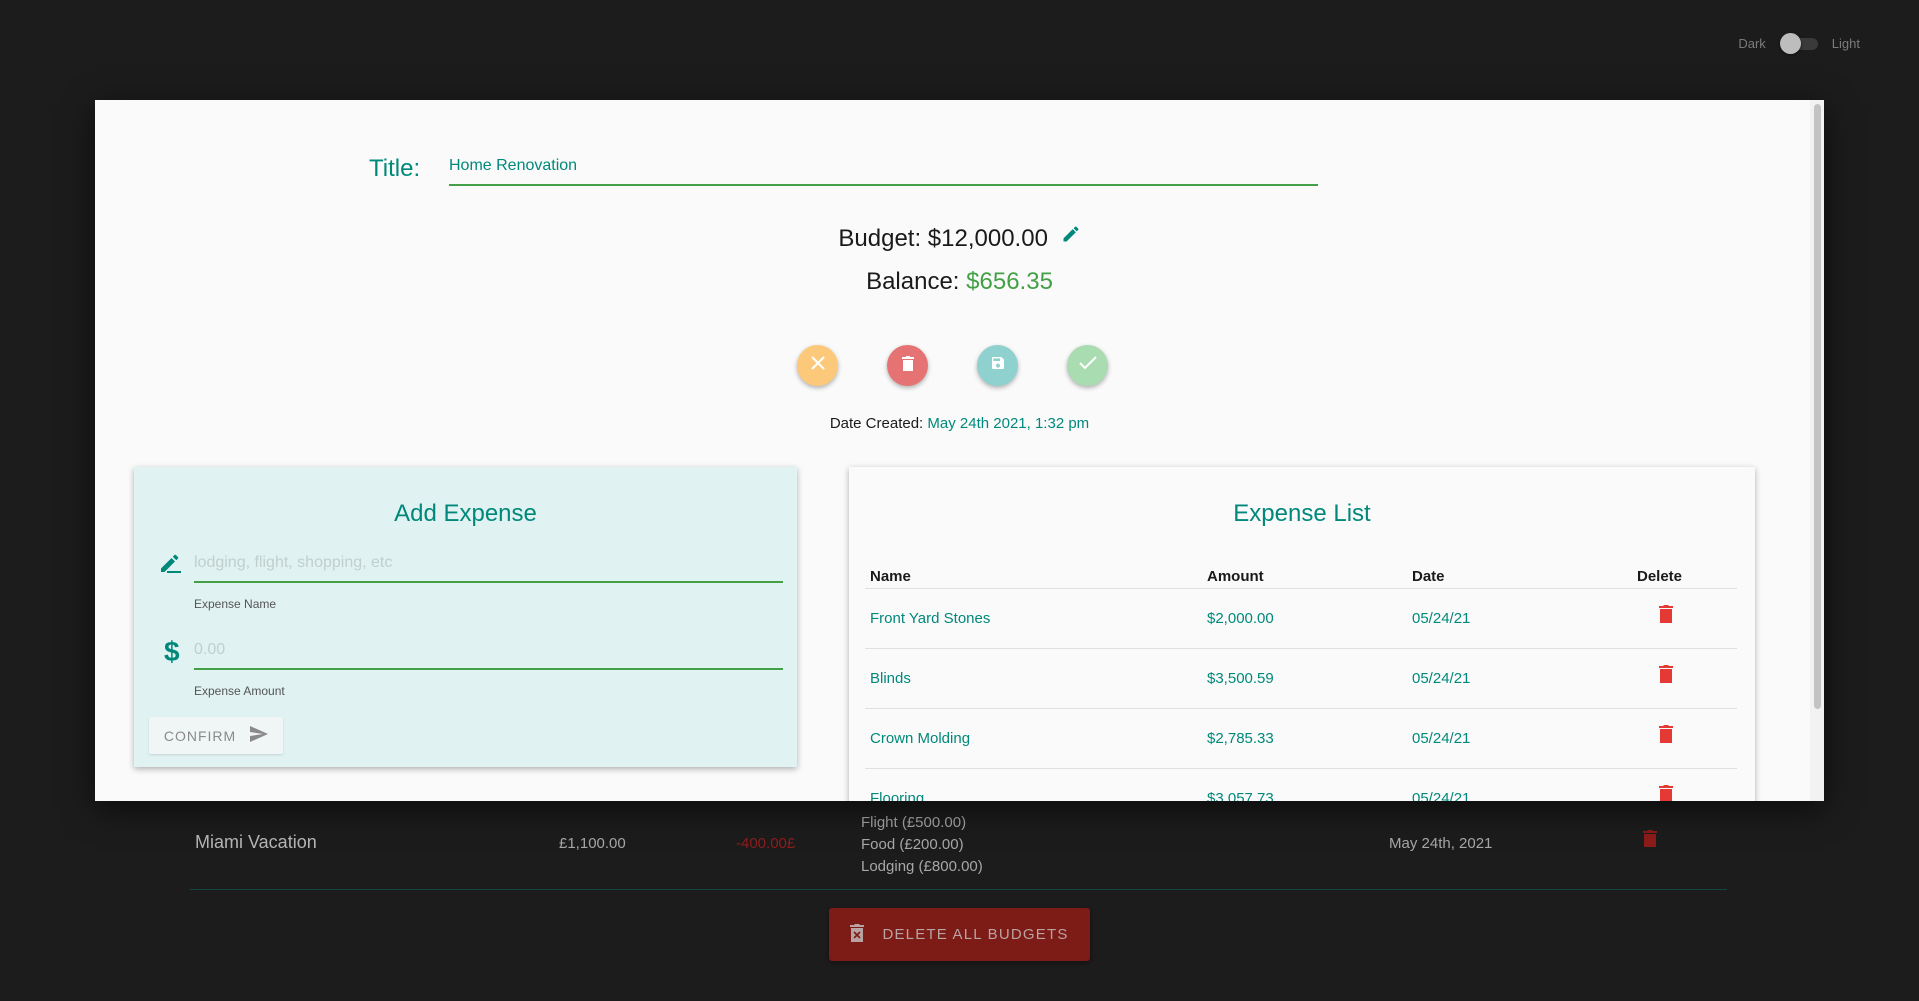  Describe the element at coordinates (1240, 678) in the screenshot. I see `expense-amount: $3,500.59` at that location.